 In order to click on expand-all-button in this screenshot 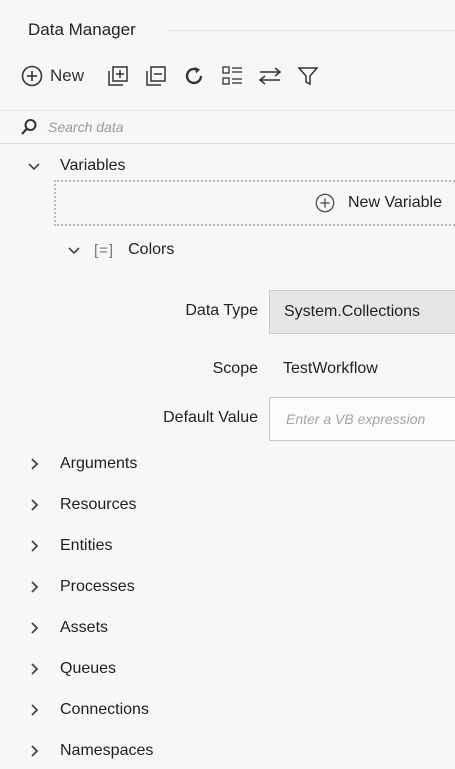, I will do `click(118, 76)`.